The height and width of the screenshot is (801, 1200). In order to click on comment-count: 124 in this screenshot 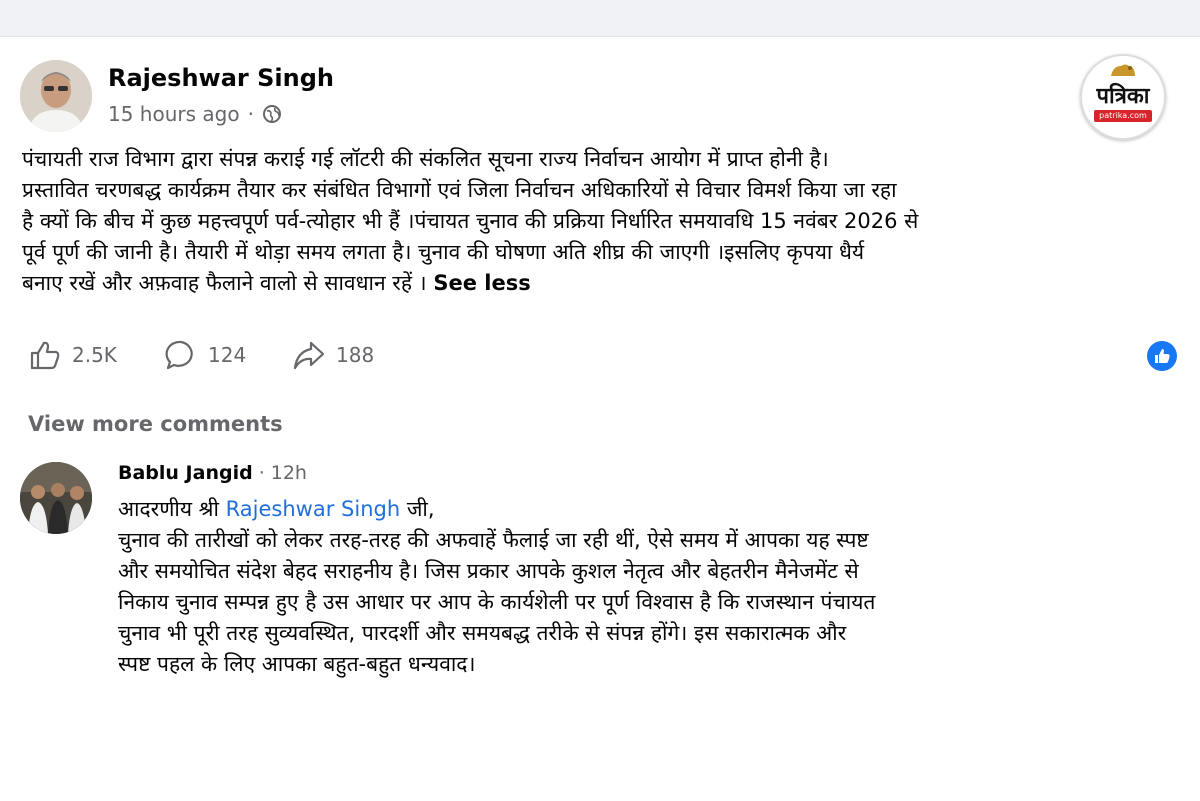, I will do `click(227, 355)`.